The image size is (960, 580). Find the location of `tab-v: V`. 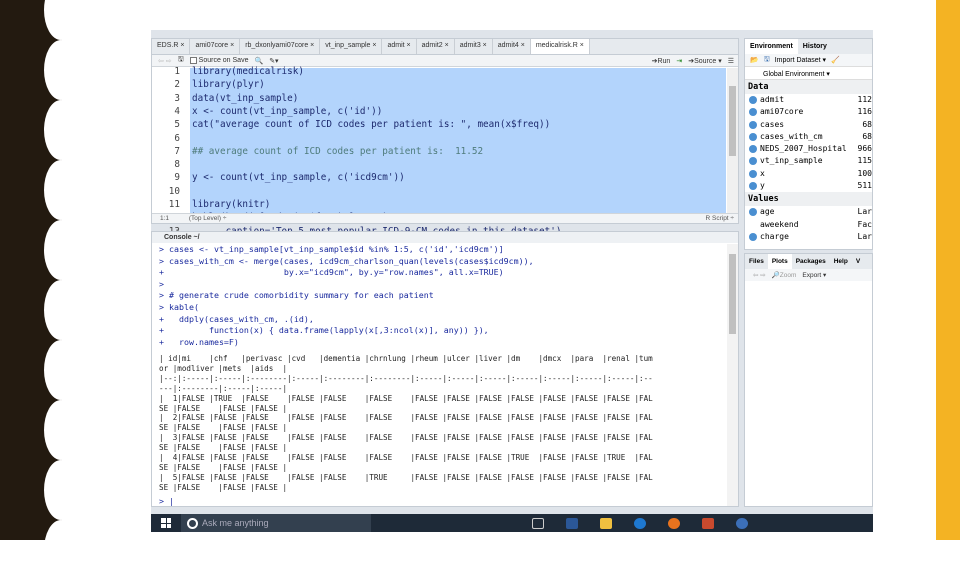

tab-v: V is located at coordinates (858, 261).